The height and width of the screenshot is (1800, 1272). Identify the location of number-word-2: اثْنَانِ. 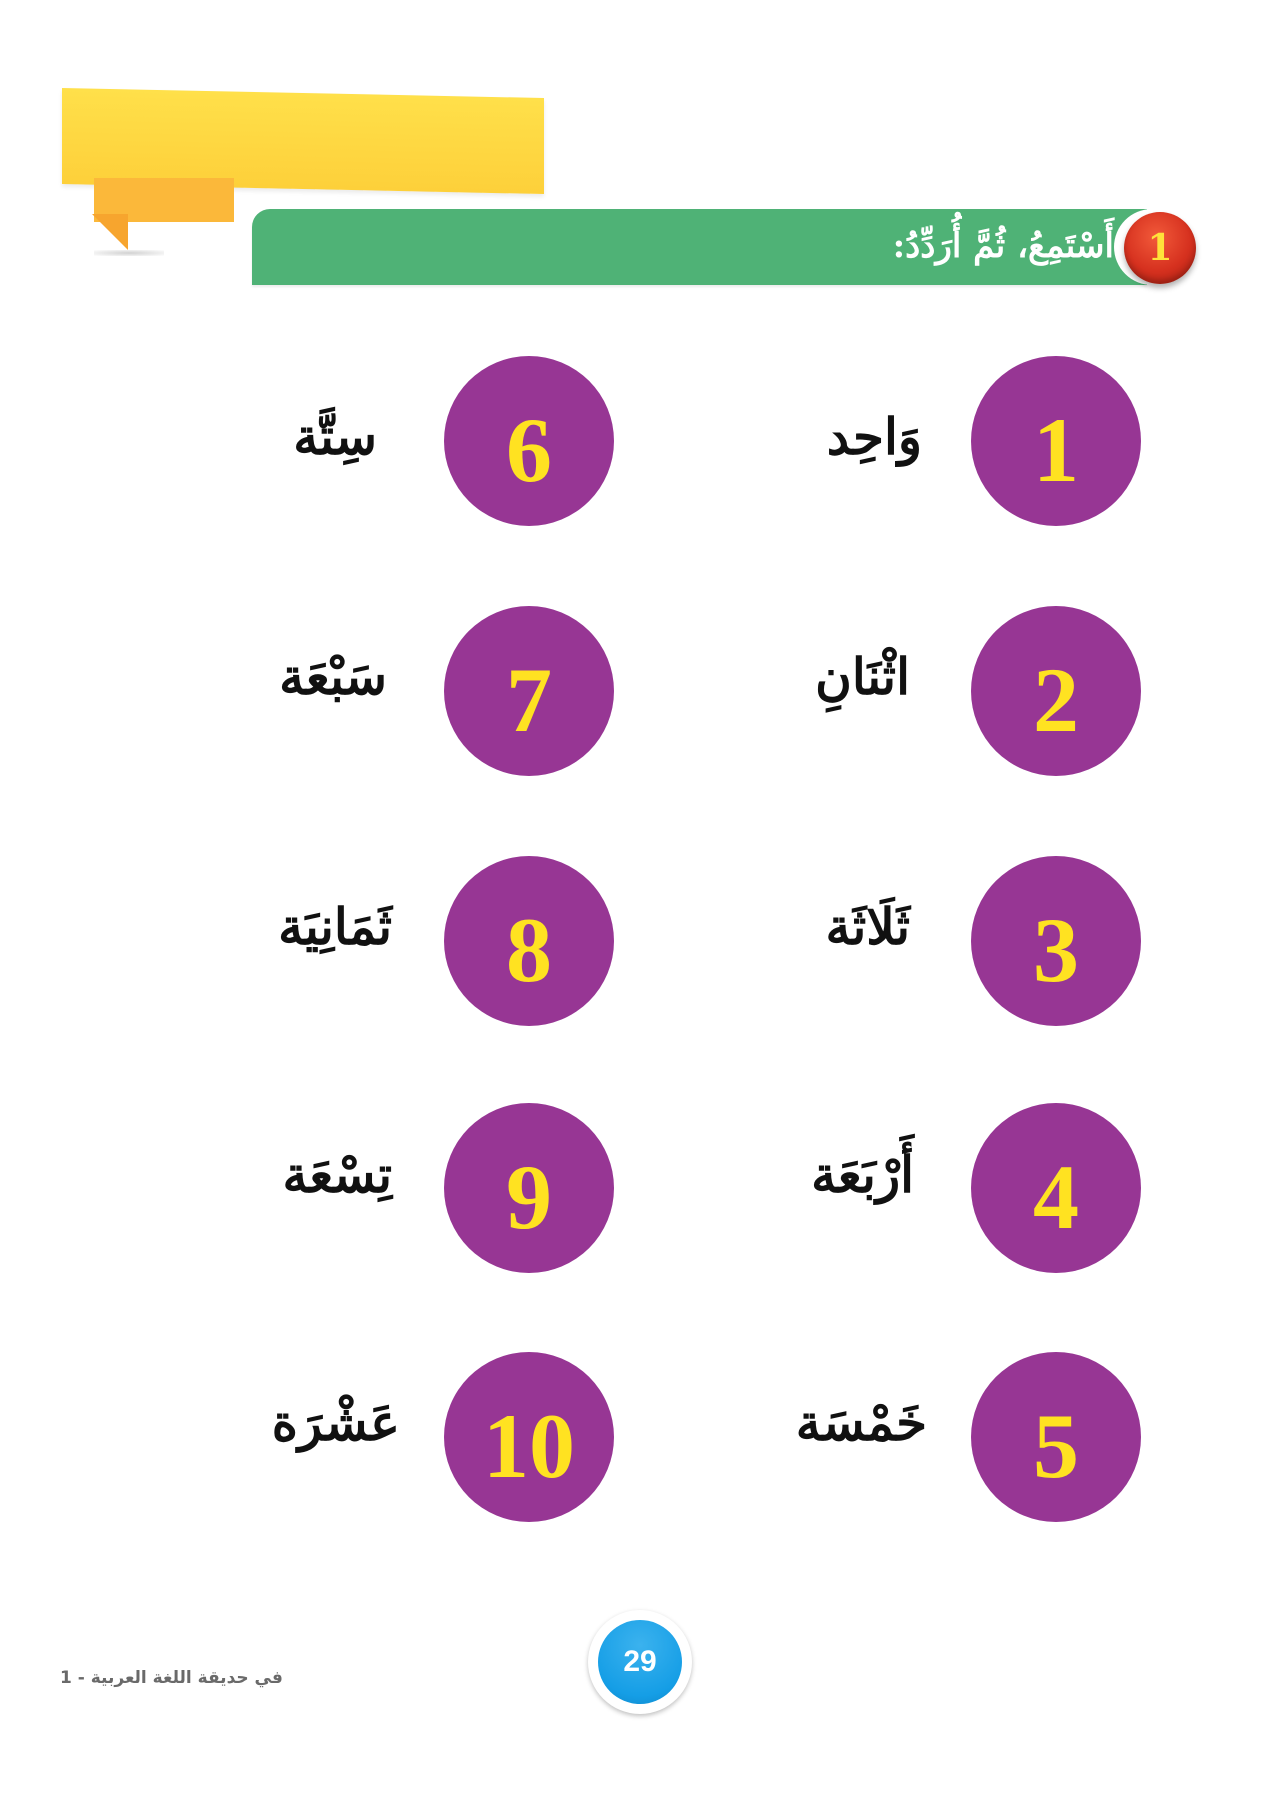
(862, 676).